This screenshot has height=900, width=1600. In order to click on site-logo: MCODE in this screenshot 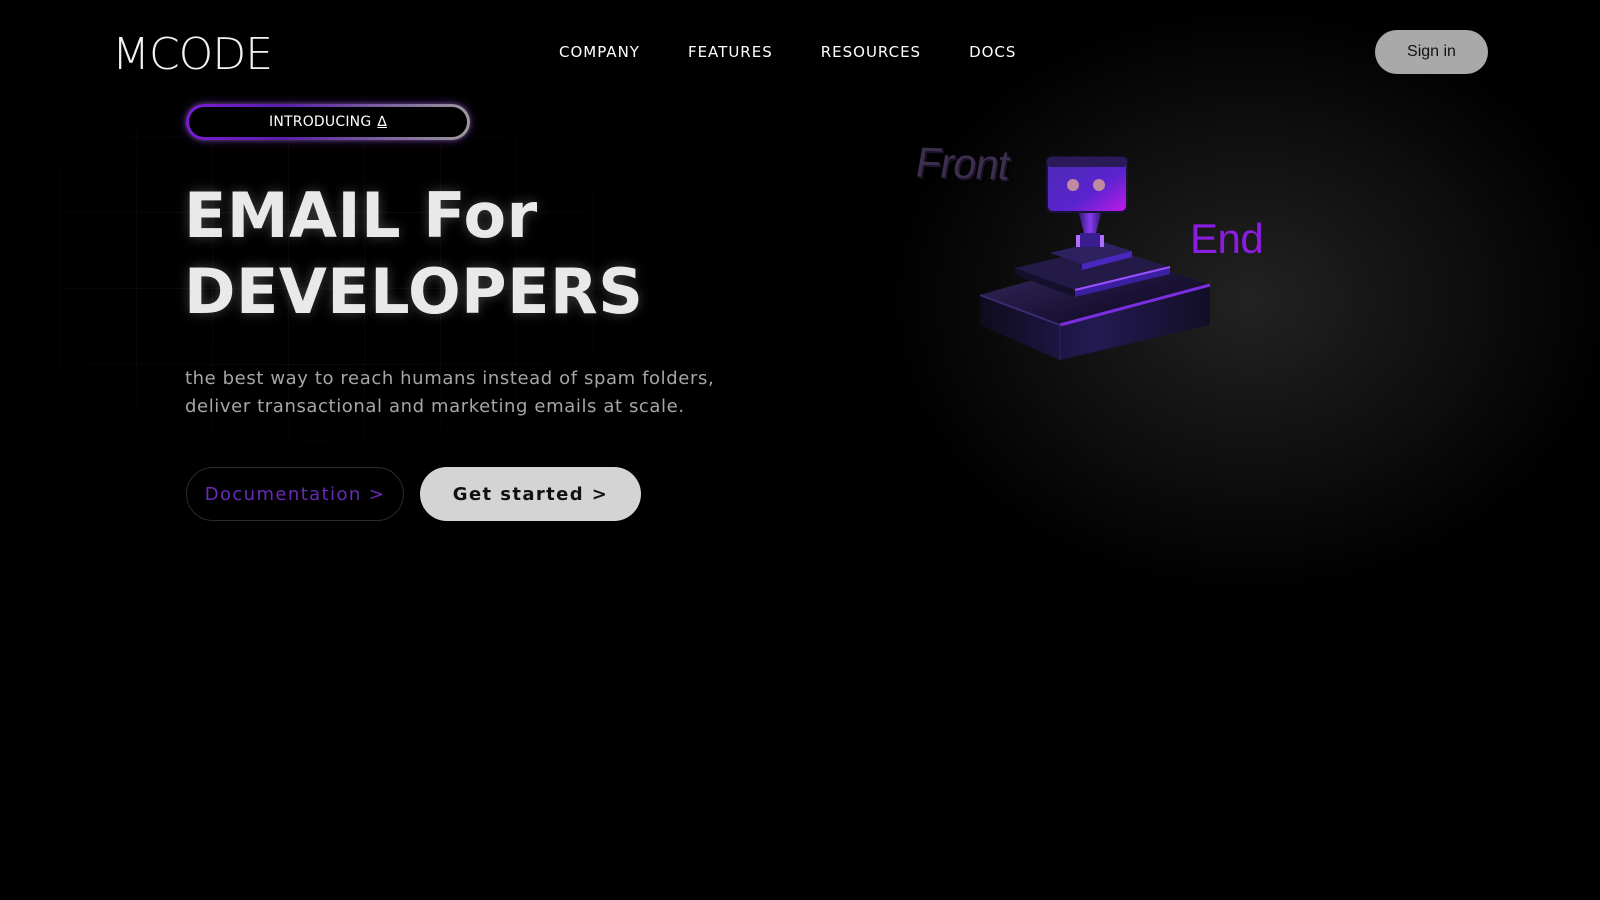, I will do `click(192, 55)`.